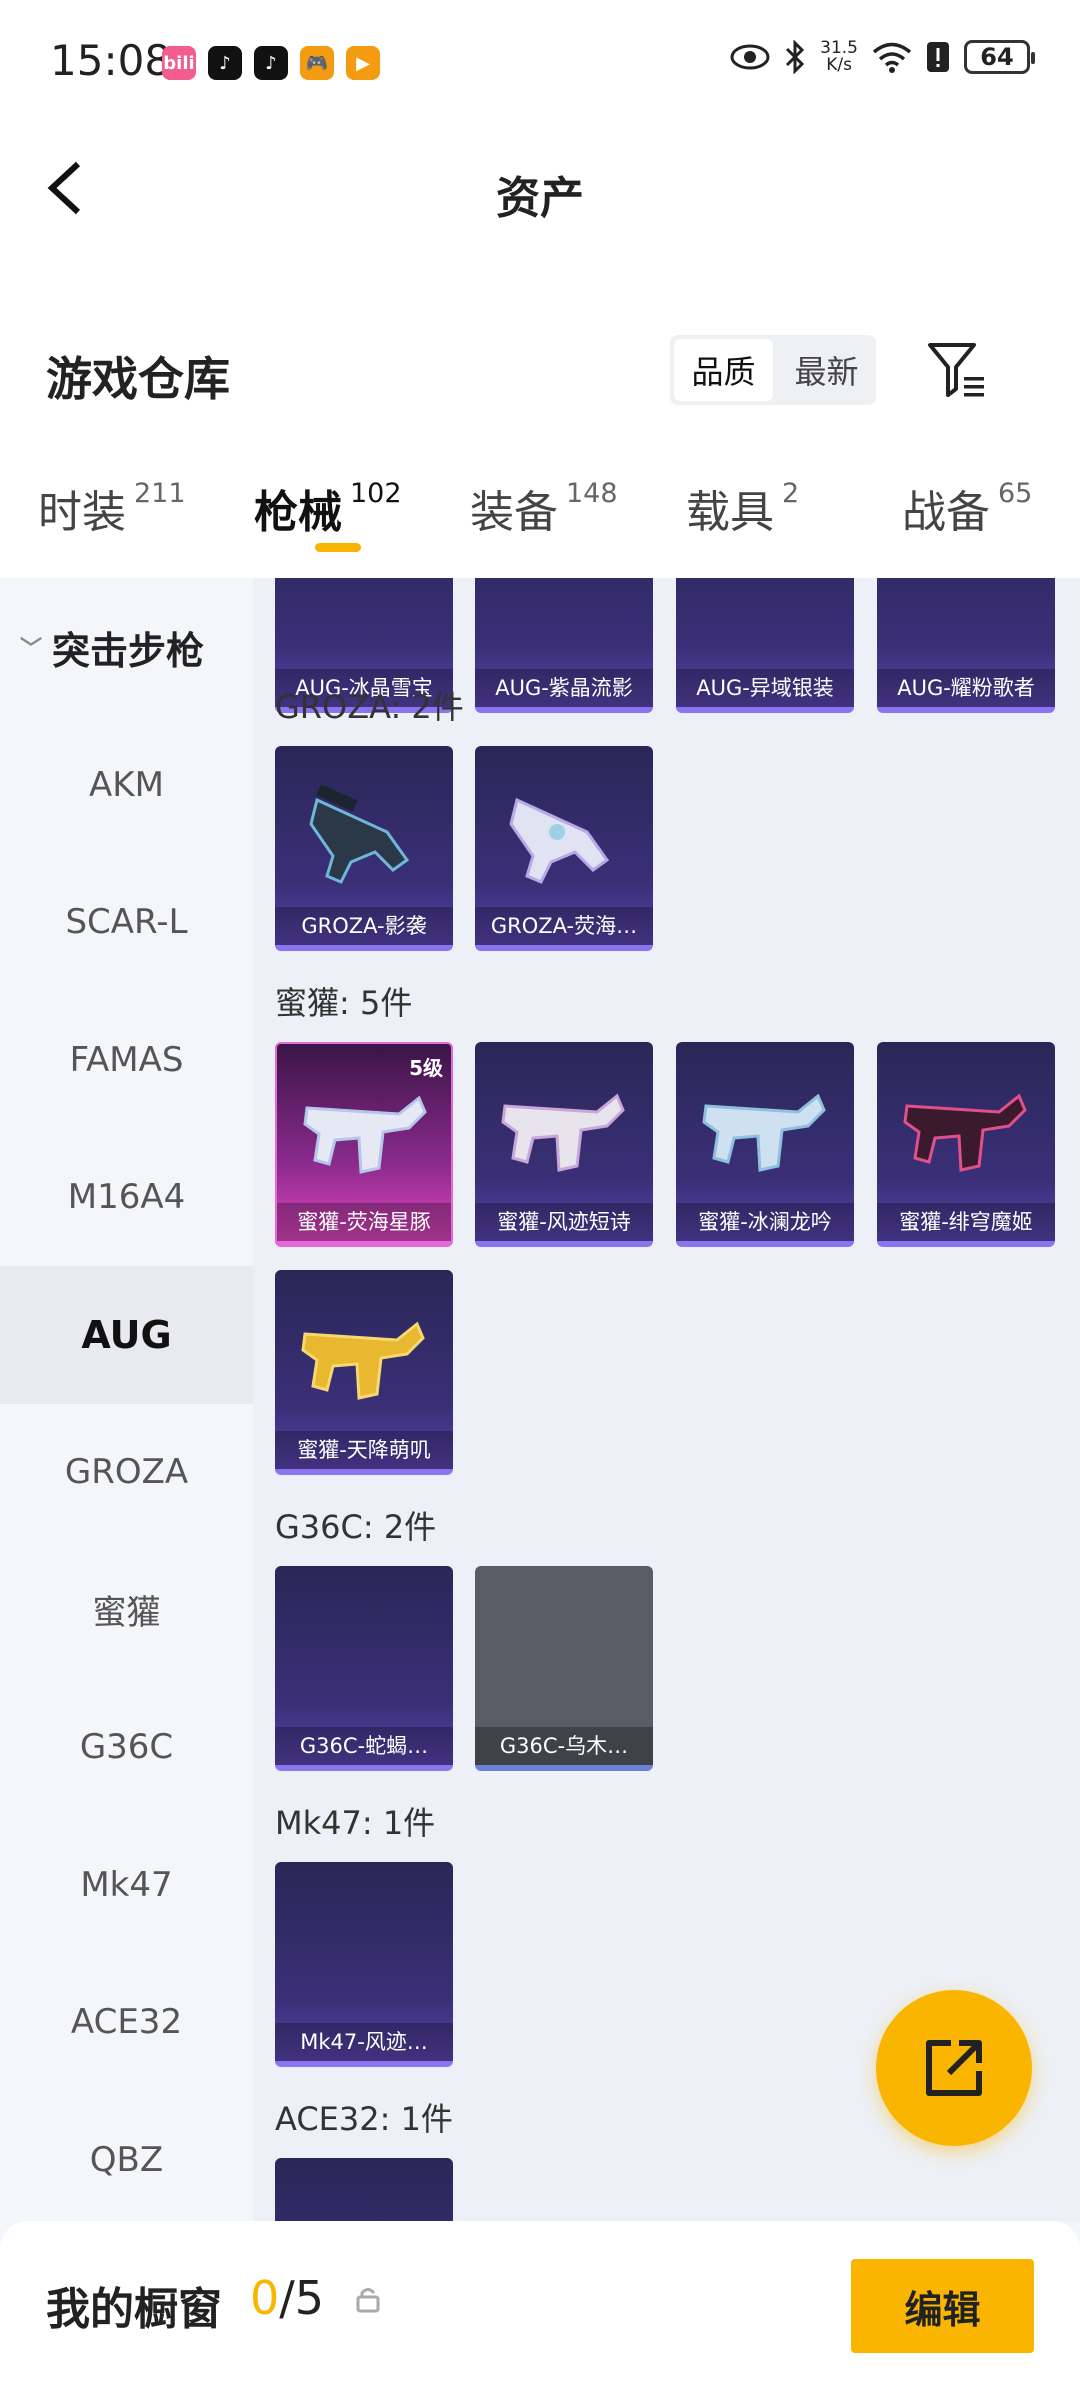  Describe the element at coordinates (138, 379) in the screenshot. I see `warehouse-title: 游戏仓库` at that location.